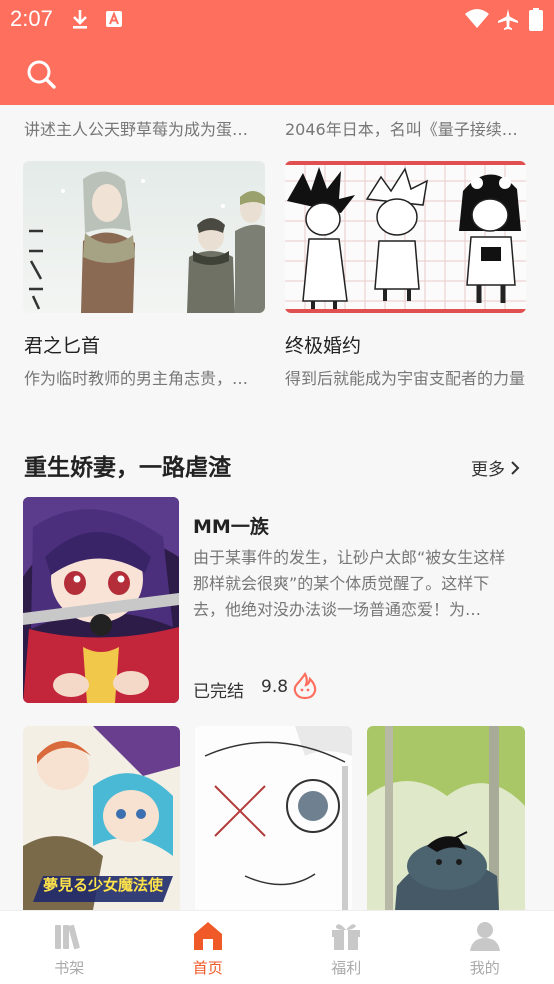  I want to click on app-header: 2:07, so click(277, 52).